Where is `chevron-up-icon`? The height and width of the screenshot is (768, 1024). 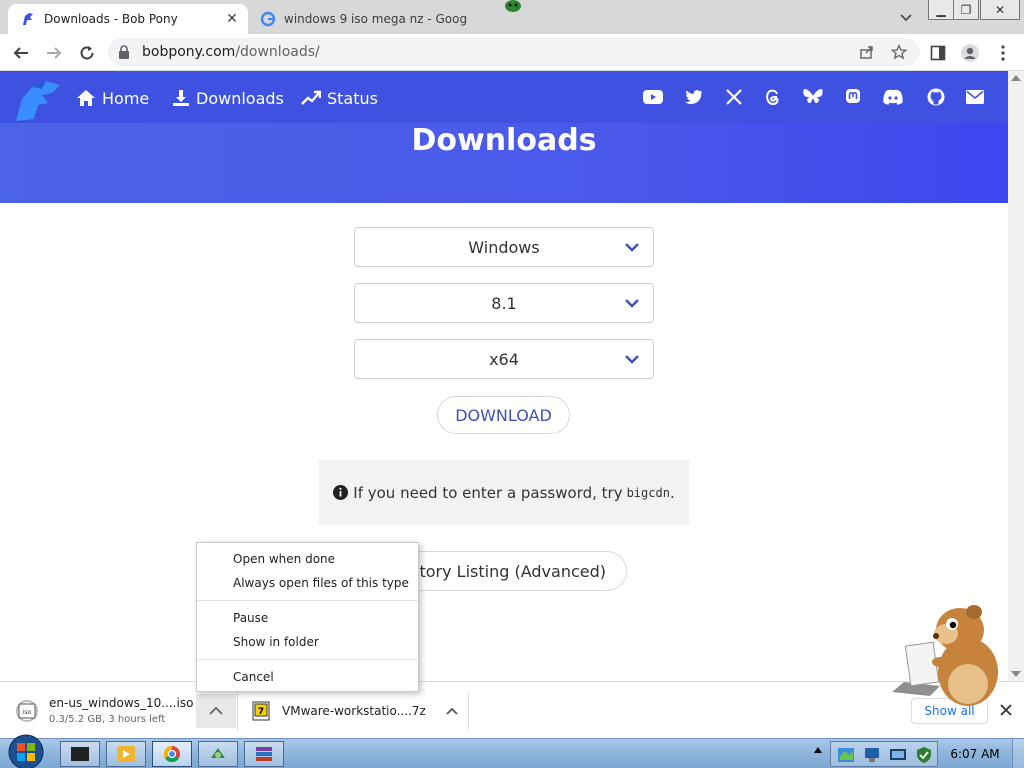
chevron-up-icon is located at coordinates (452, 711).